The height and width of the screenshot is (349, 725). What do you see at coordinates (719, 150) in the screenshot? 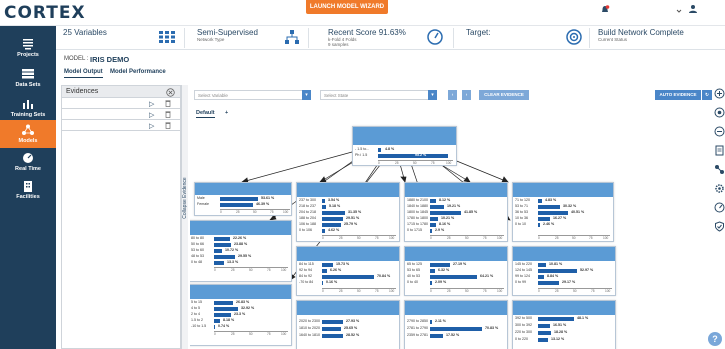
I see `document-icon` at bounding box center [719, 150].